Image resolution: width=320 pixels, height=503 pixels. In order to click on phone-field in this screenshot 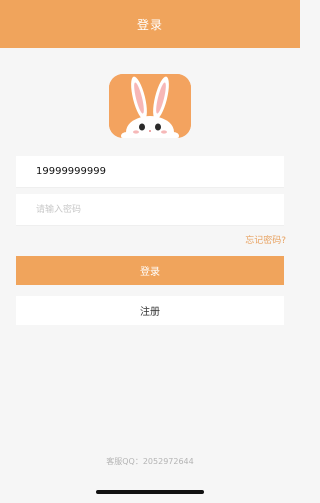, I will do `click(150, 172)`.